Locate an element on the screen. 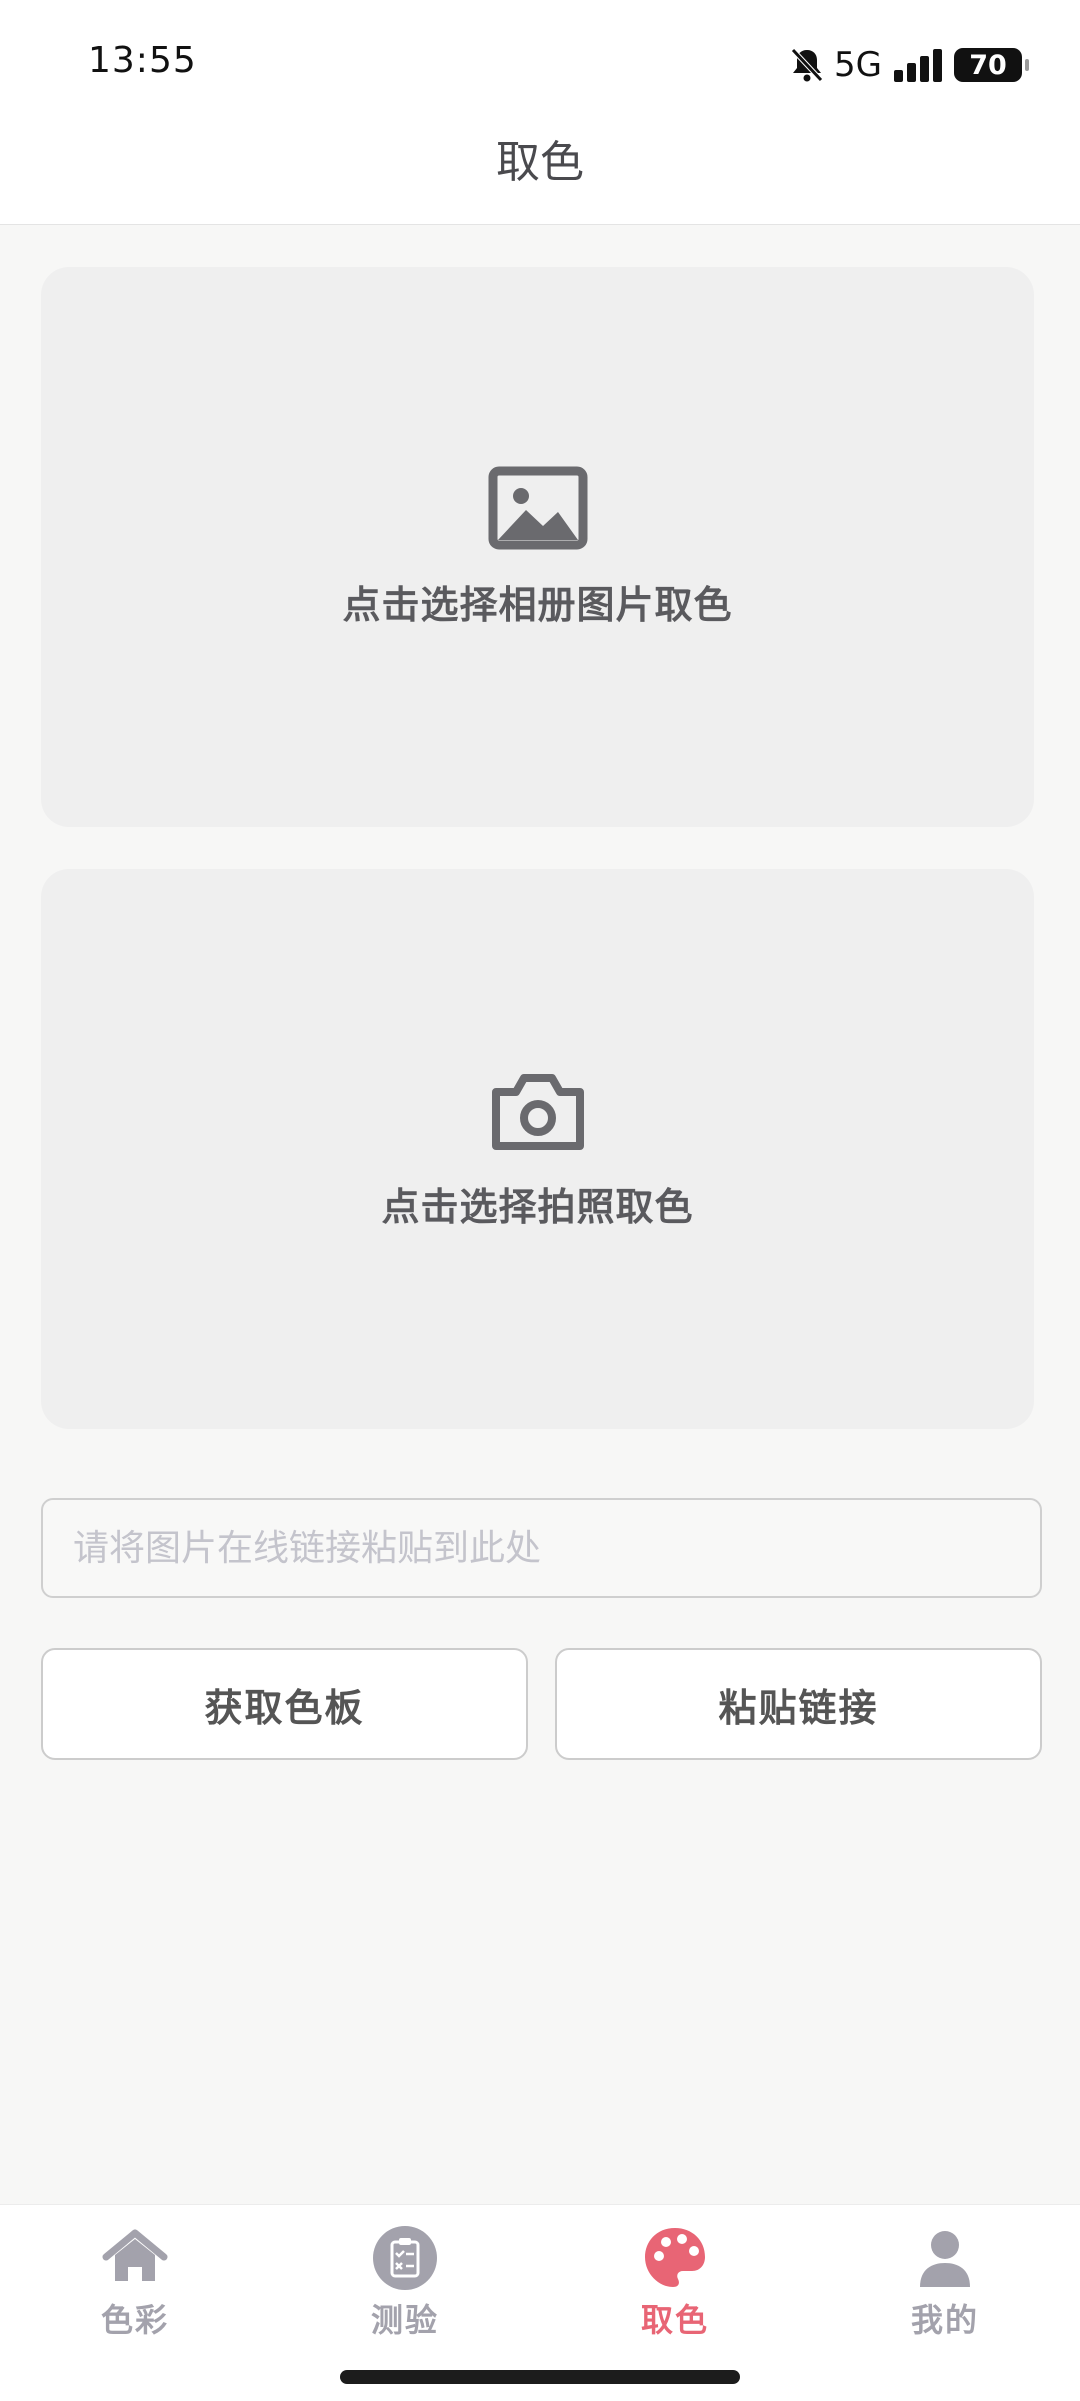  image-url-input is located at coordinates (541, 1548).